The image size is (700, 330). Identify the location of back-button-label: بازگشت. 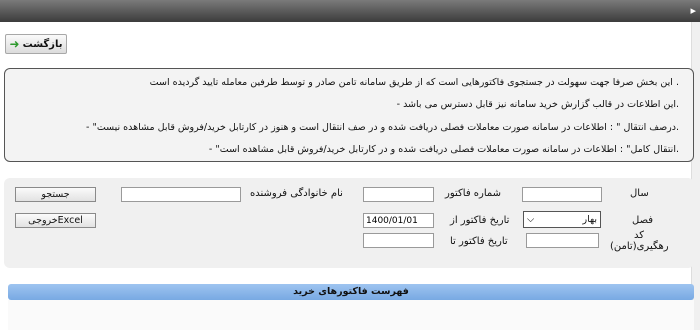
(42, 44).